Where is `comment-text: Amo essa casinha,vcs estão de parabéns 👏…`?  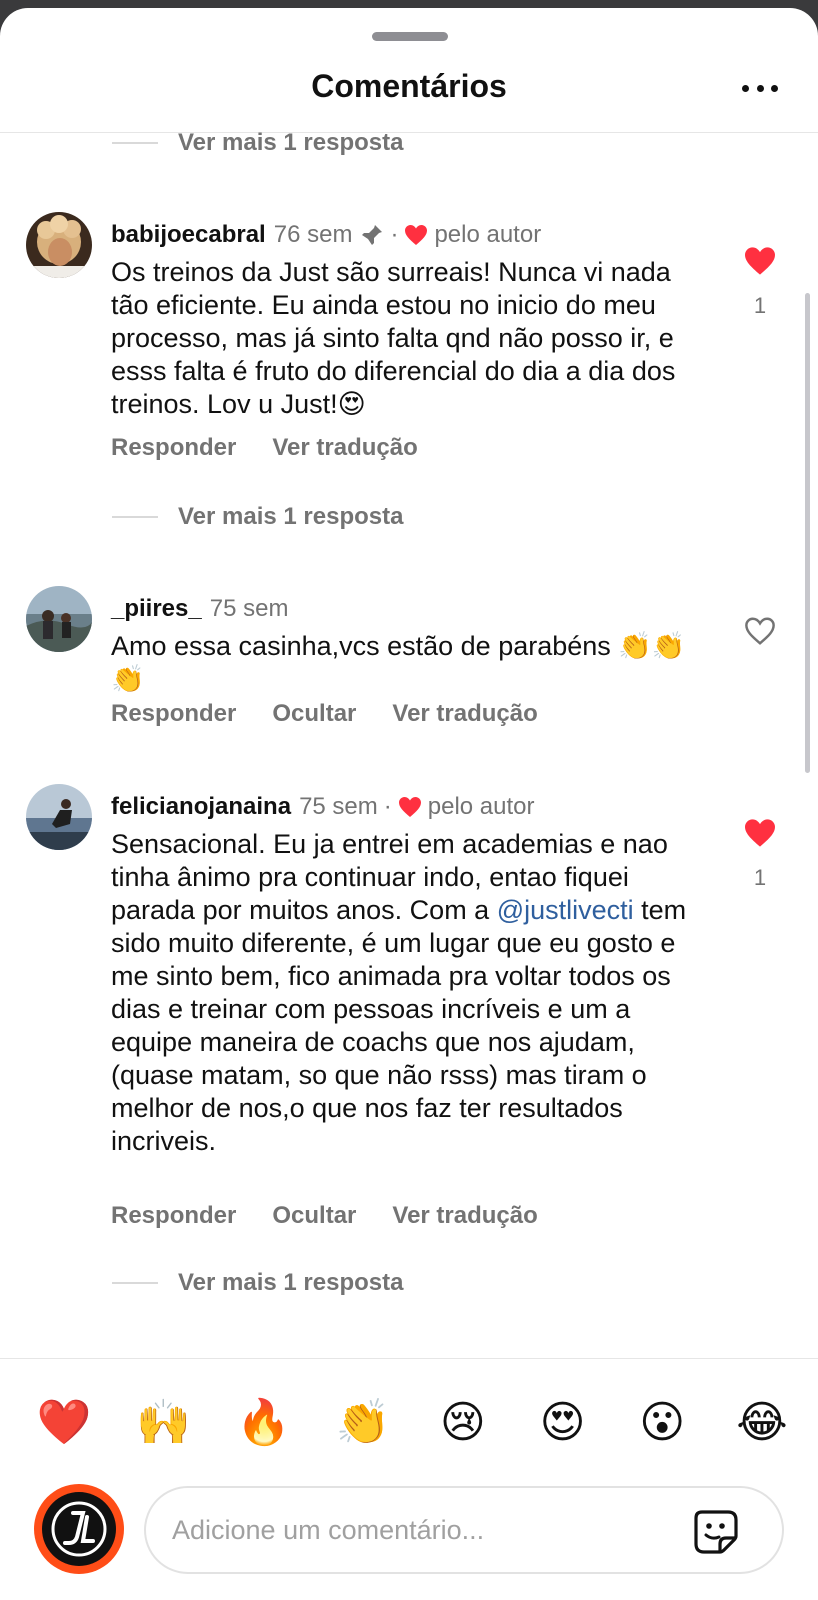 comment-text: Amo essa casinha,vcs estão de parabéns 👏… is located at coordinates (398, 662).